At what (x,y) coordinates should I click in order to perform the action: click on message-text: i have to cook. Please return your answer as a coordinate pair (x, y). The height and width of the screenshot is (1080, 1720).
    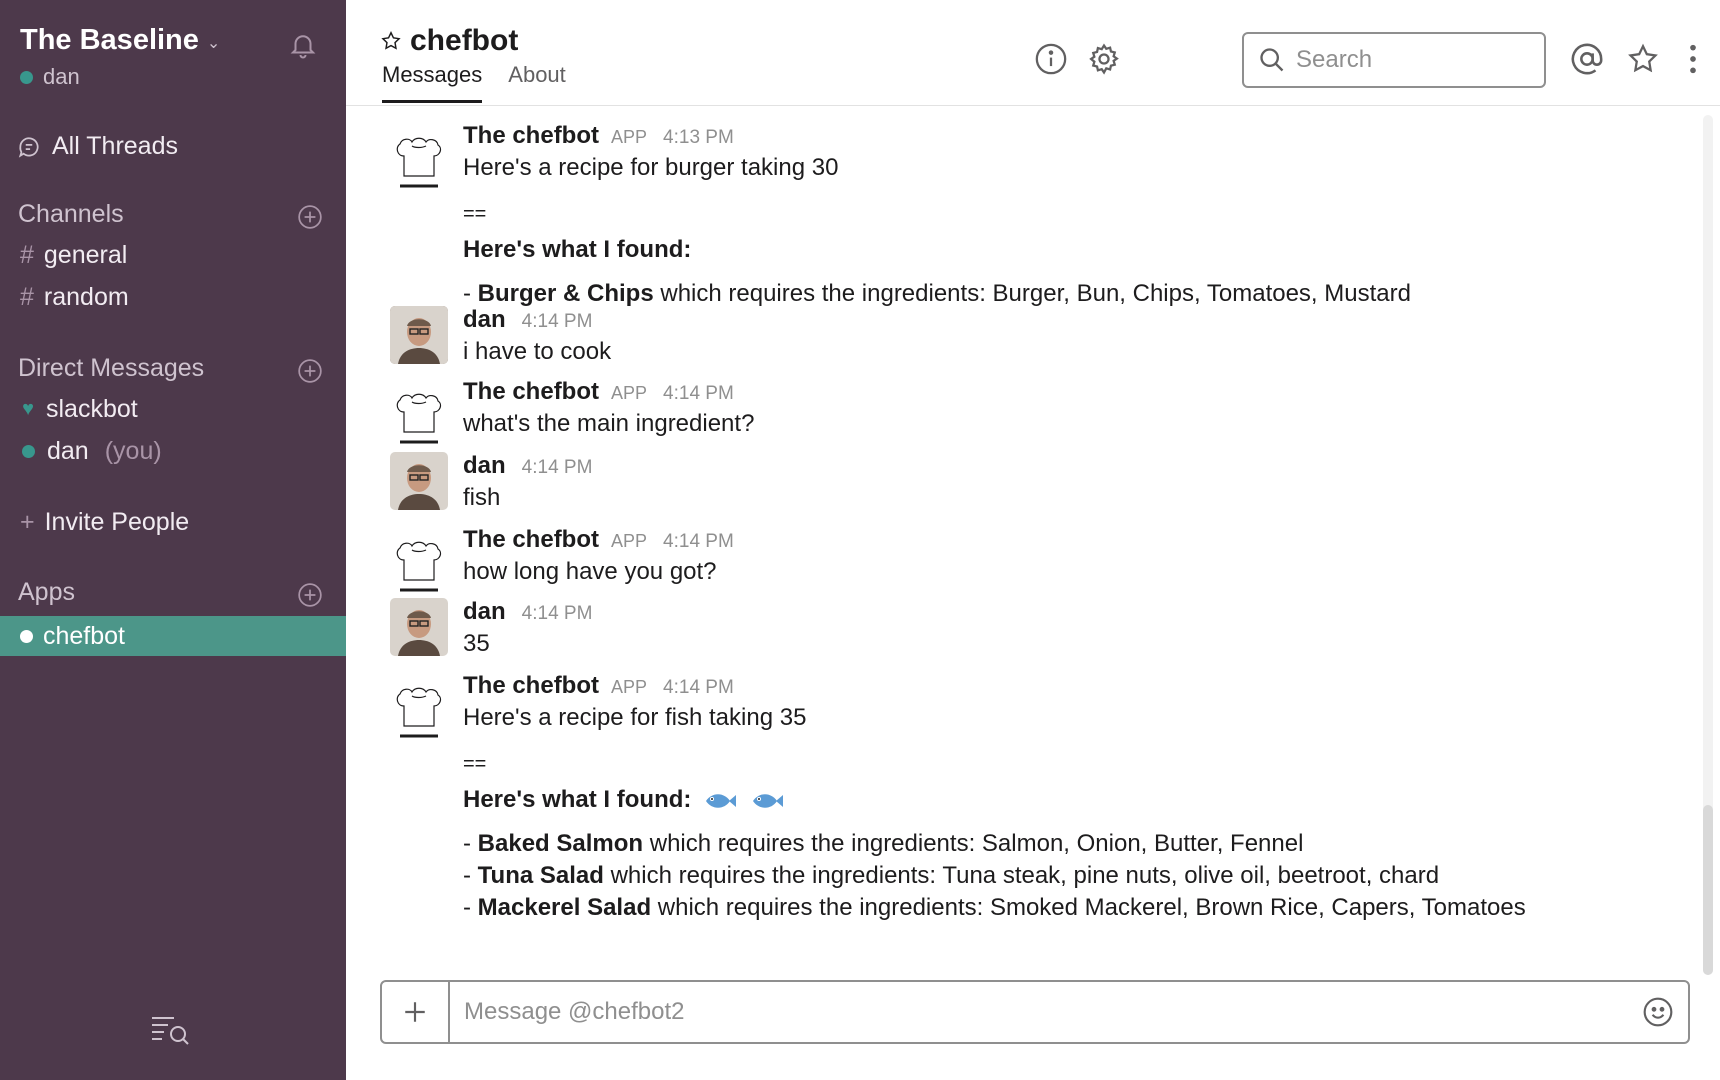
    Looking at the image, I should click on (537, 351).